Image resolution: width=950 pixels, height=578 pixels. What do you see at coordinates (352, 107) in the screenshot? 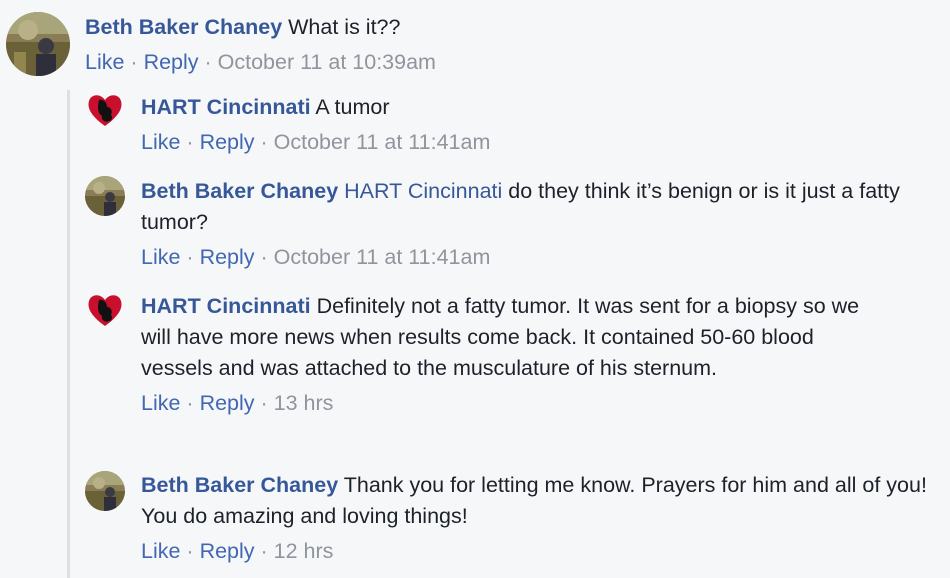
I see `comment-text: A tumor` at bounding box center [352, 107].